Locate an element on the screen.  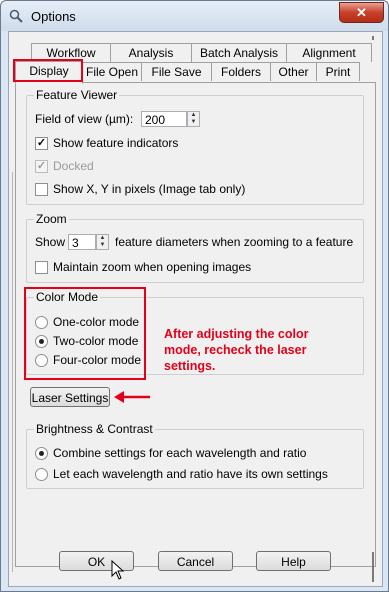
annotation-line: mode, recheck the laser is located at coordinates (235, 350).